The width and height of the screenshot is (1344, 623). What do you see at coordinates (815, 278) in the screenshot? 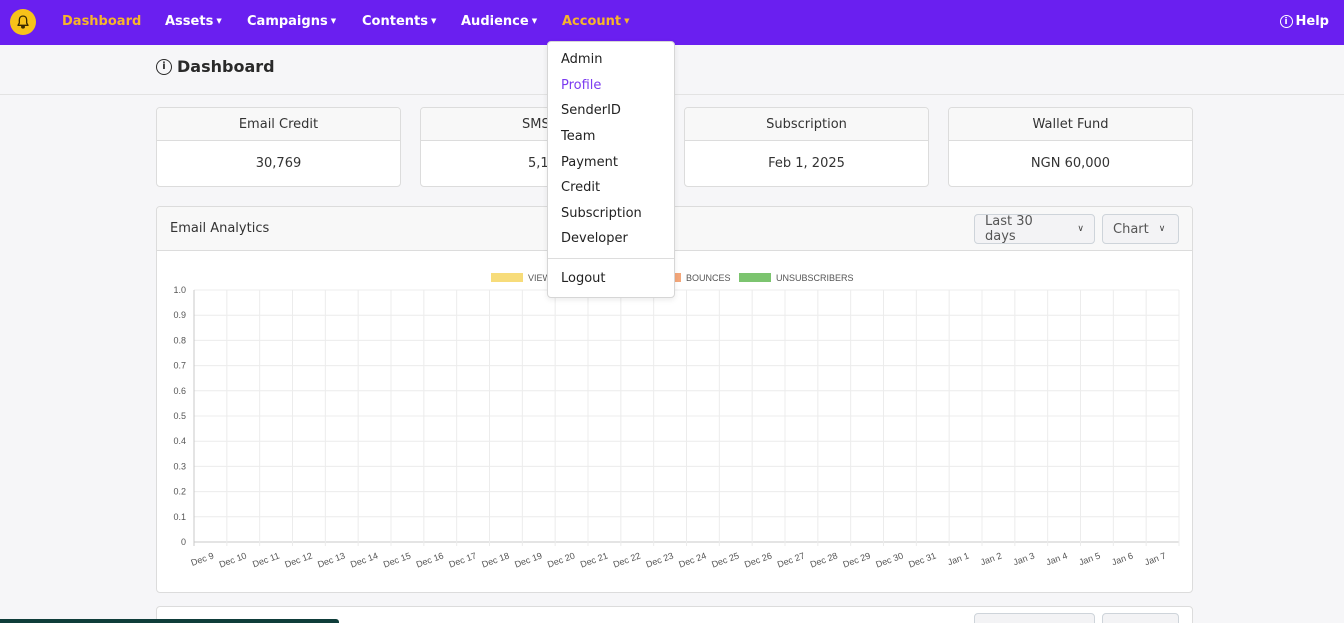
I see `legend-label: UNSUBSCRIBERS` at bounding box center [815, 278].